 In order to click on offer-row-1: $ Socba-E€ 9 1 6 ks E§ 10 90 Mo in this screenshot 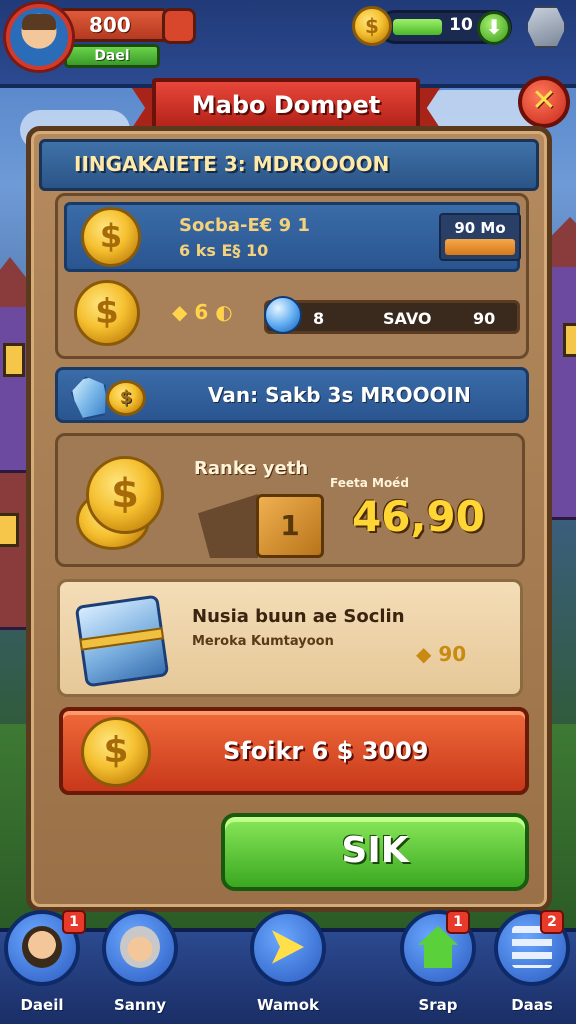, I will do `click(292, 237)`.